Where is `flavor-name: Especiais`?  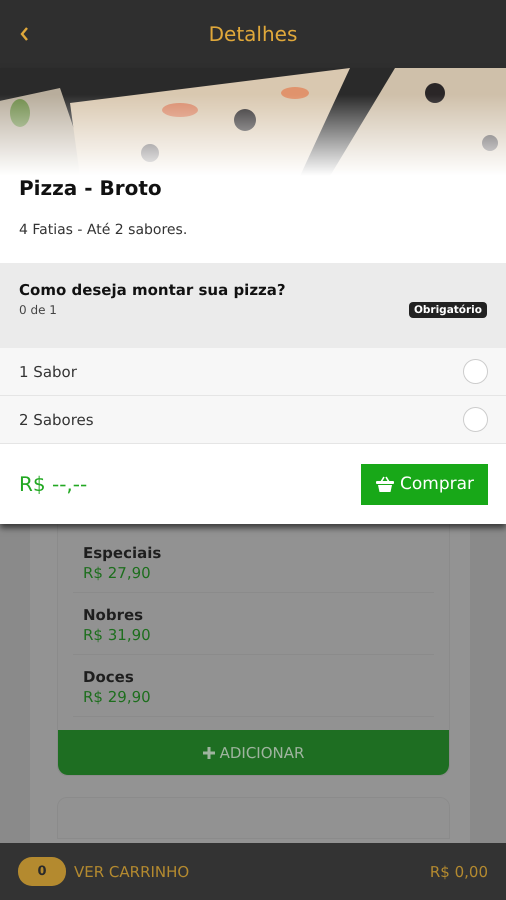
flavor-name: Especiais is located at coordinates (122, 553).